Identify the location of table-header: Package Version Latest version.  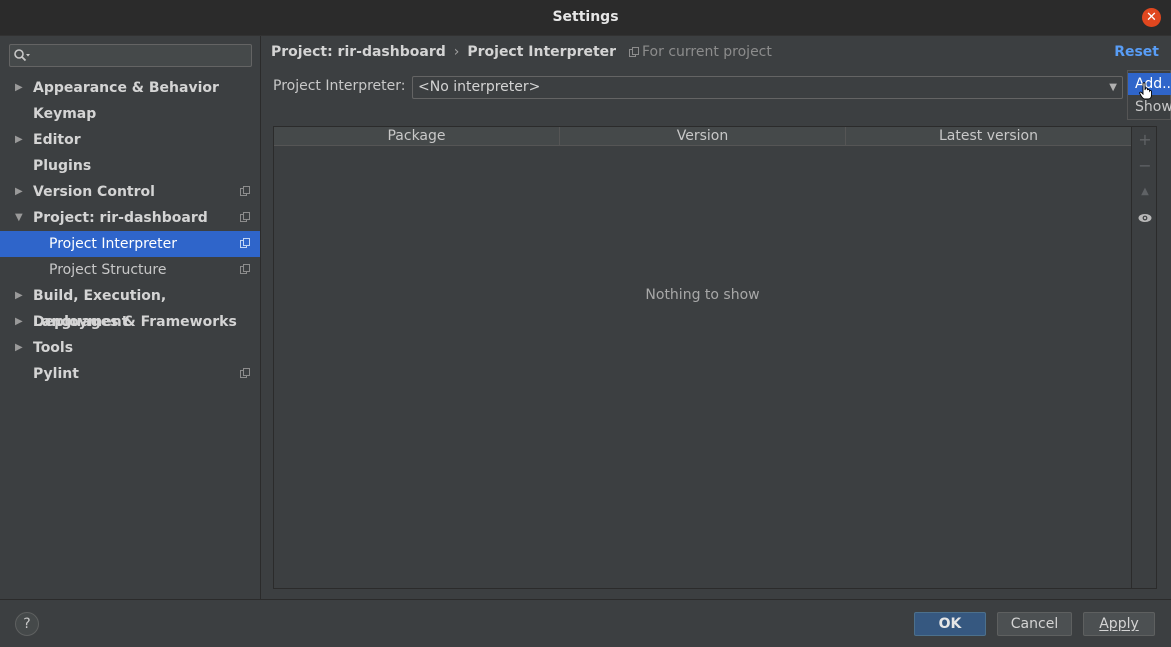
(702, 136).